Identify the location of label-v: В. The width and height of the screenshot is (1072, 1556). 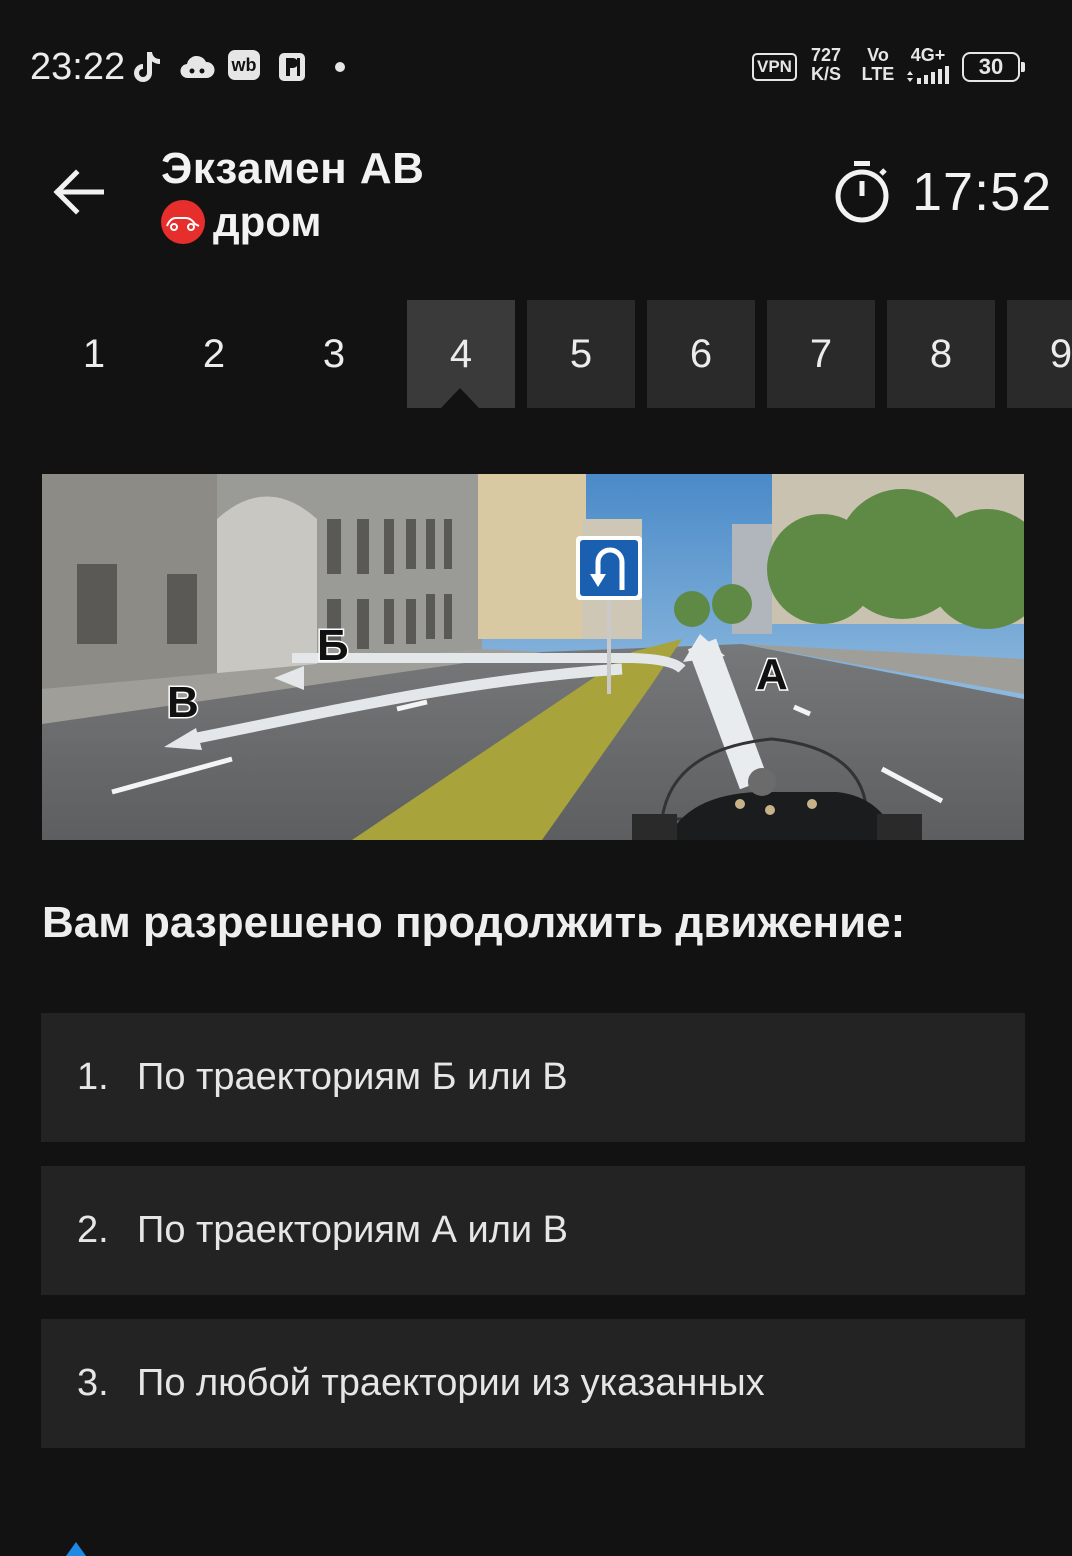
(183, 702).